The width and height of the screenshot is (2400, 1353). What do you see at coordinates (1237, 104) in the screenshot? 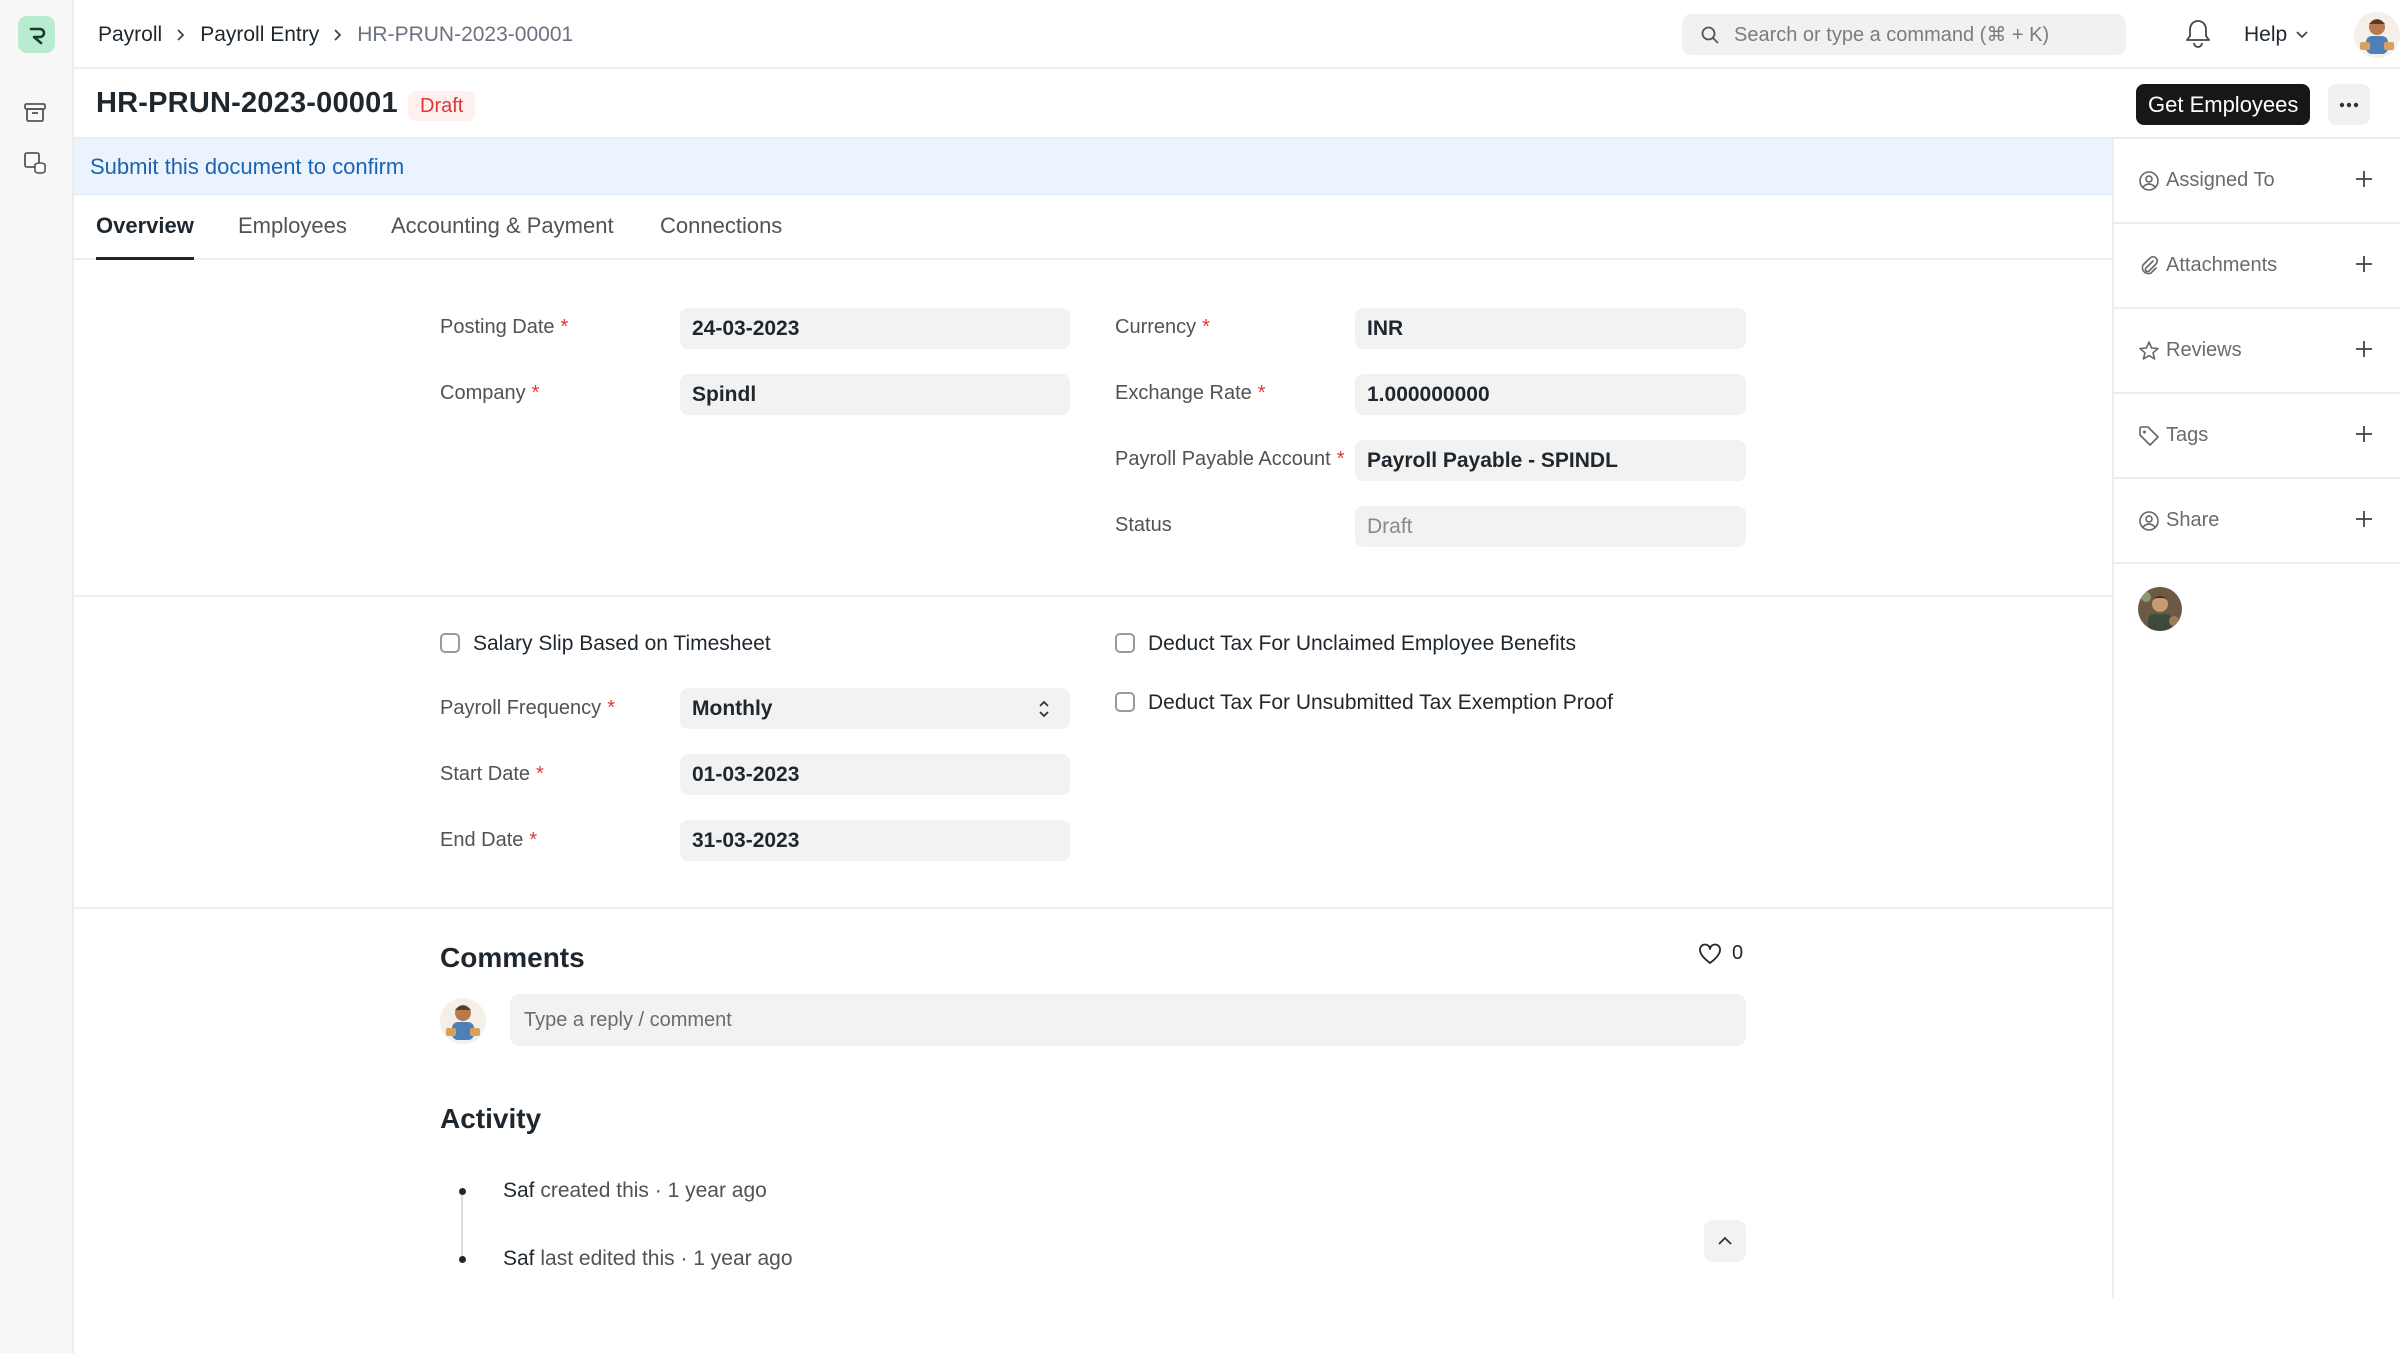
I see `document-header: HR-PRUN-2023-00001 Draft Get Employees` at bounding box center [1237, 104].